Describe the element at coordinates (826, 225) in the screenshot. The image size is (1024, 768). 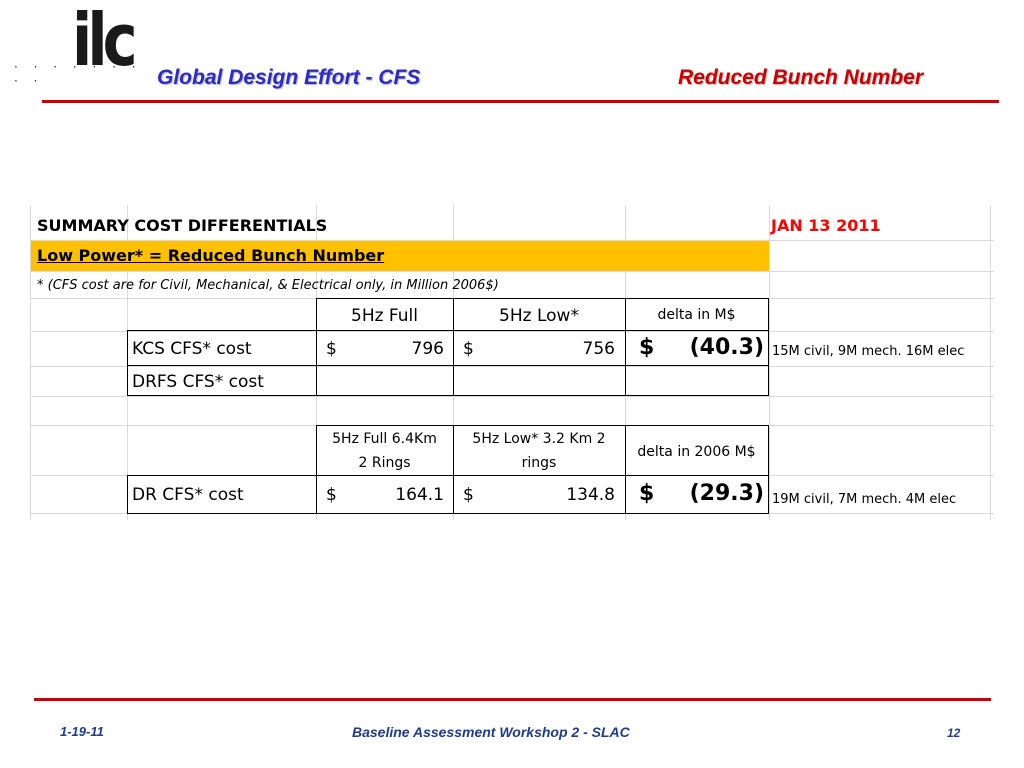
I see `sheet-date: JAN 13 2011` at that location.